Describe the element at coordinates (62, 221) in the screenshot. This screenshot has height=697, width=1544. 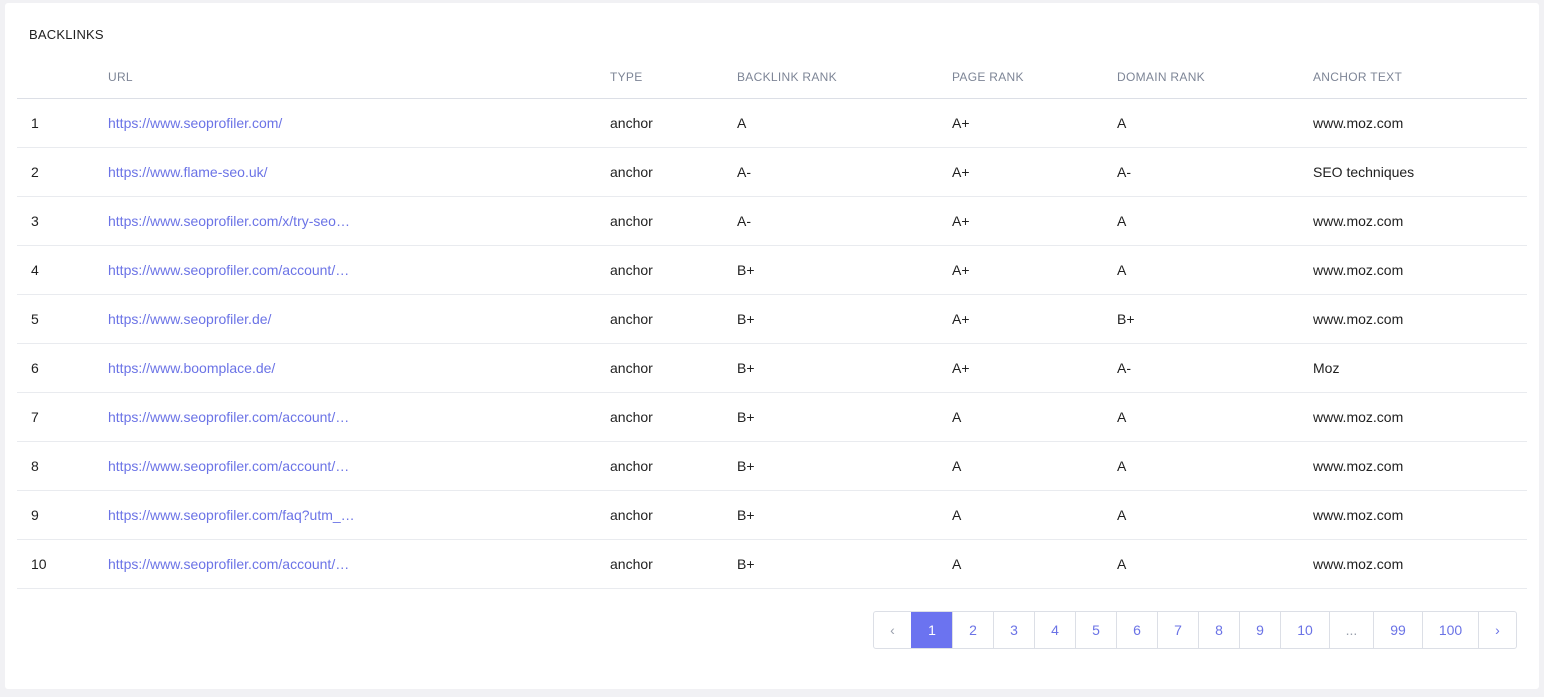
I see `row-number: 3` at that location.